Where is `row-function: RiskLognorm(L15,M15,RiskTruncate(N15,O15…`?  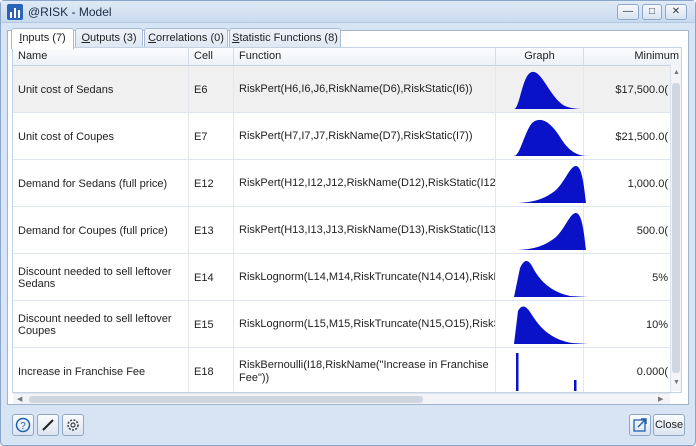
row-function: RiskLognorm(L15,M15,RiskTruncate(N15,O15… is located at coordinates (365, 324).